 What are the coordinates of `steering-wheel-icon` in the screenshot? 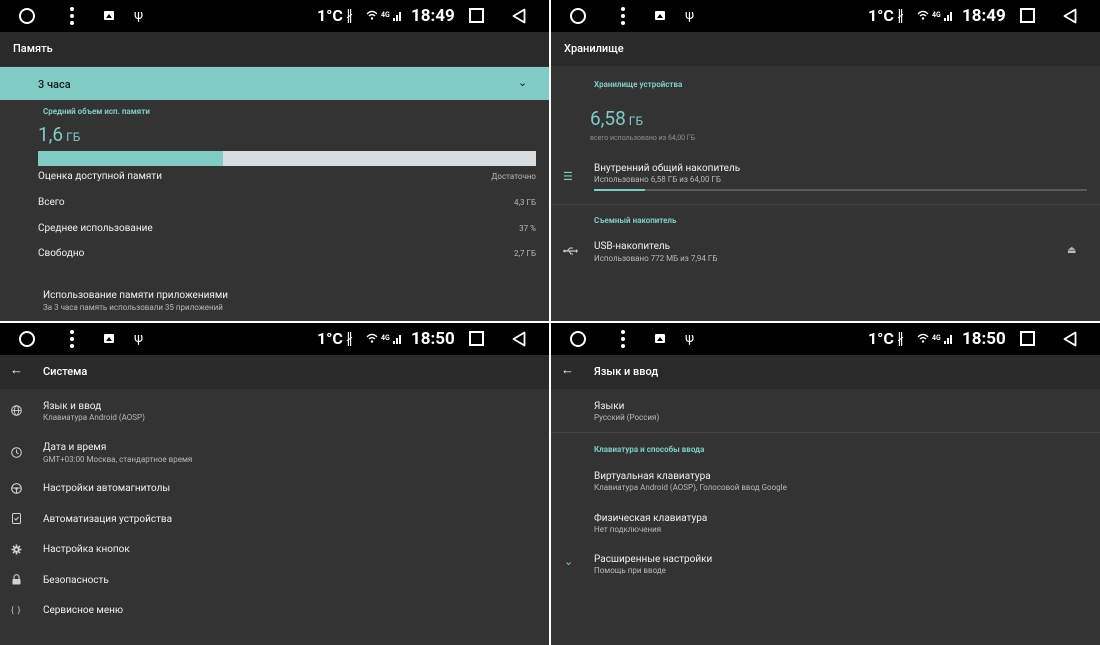 It's located at (16, 490).